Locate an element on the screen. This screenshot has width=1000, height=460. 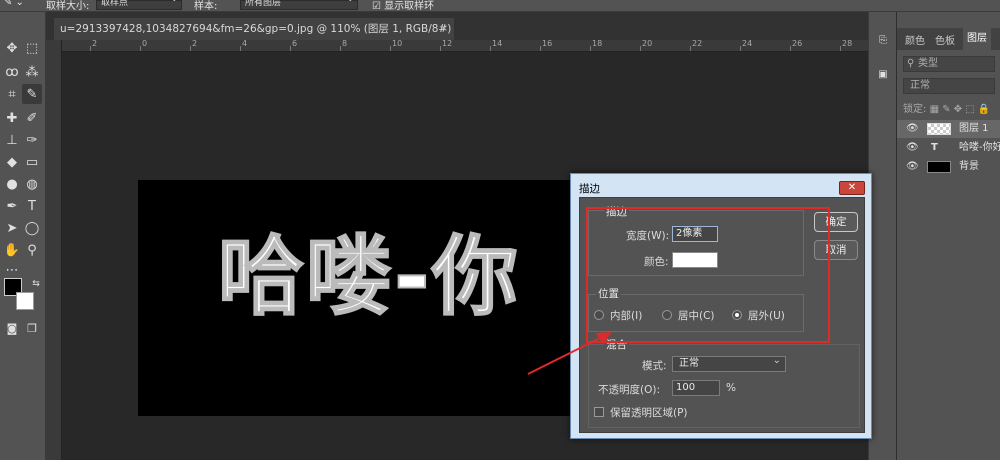
ruler-tick-label: 6 is located at coordinates (295, 44).